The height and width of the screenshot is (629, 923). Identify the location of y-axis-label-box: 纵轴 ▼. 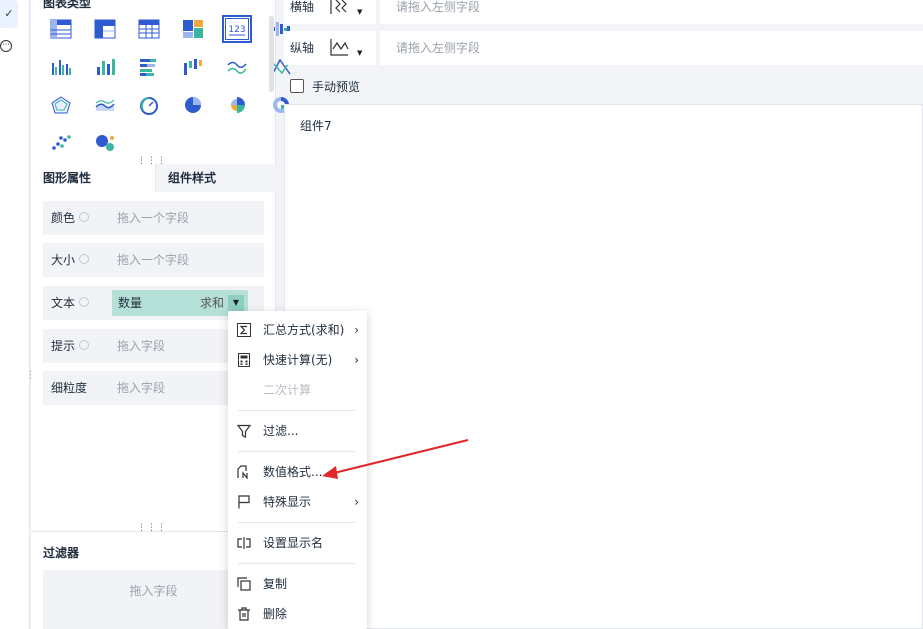
(330, 48).